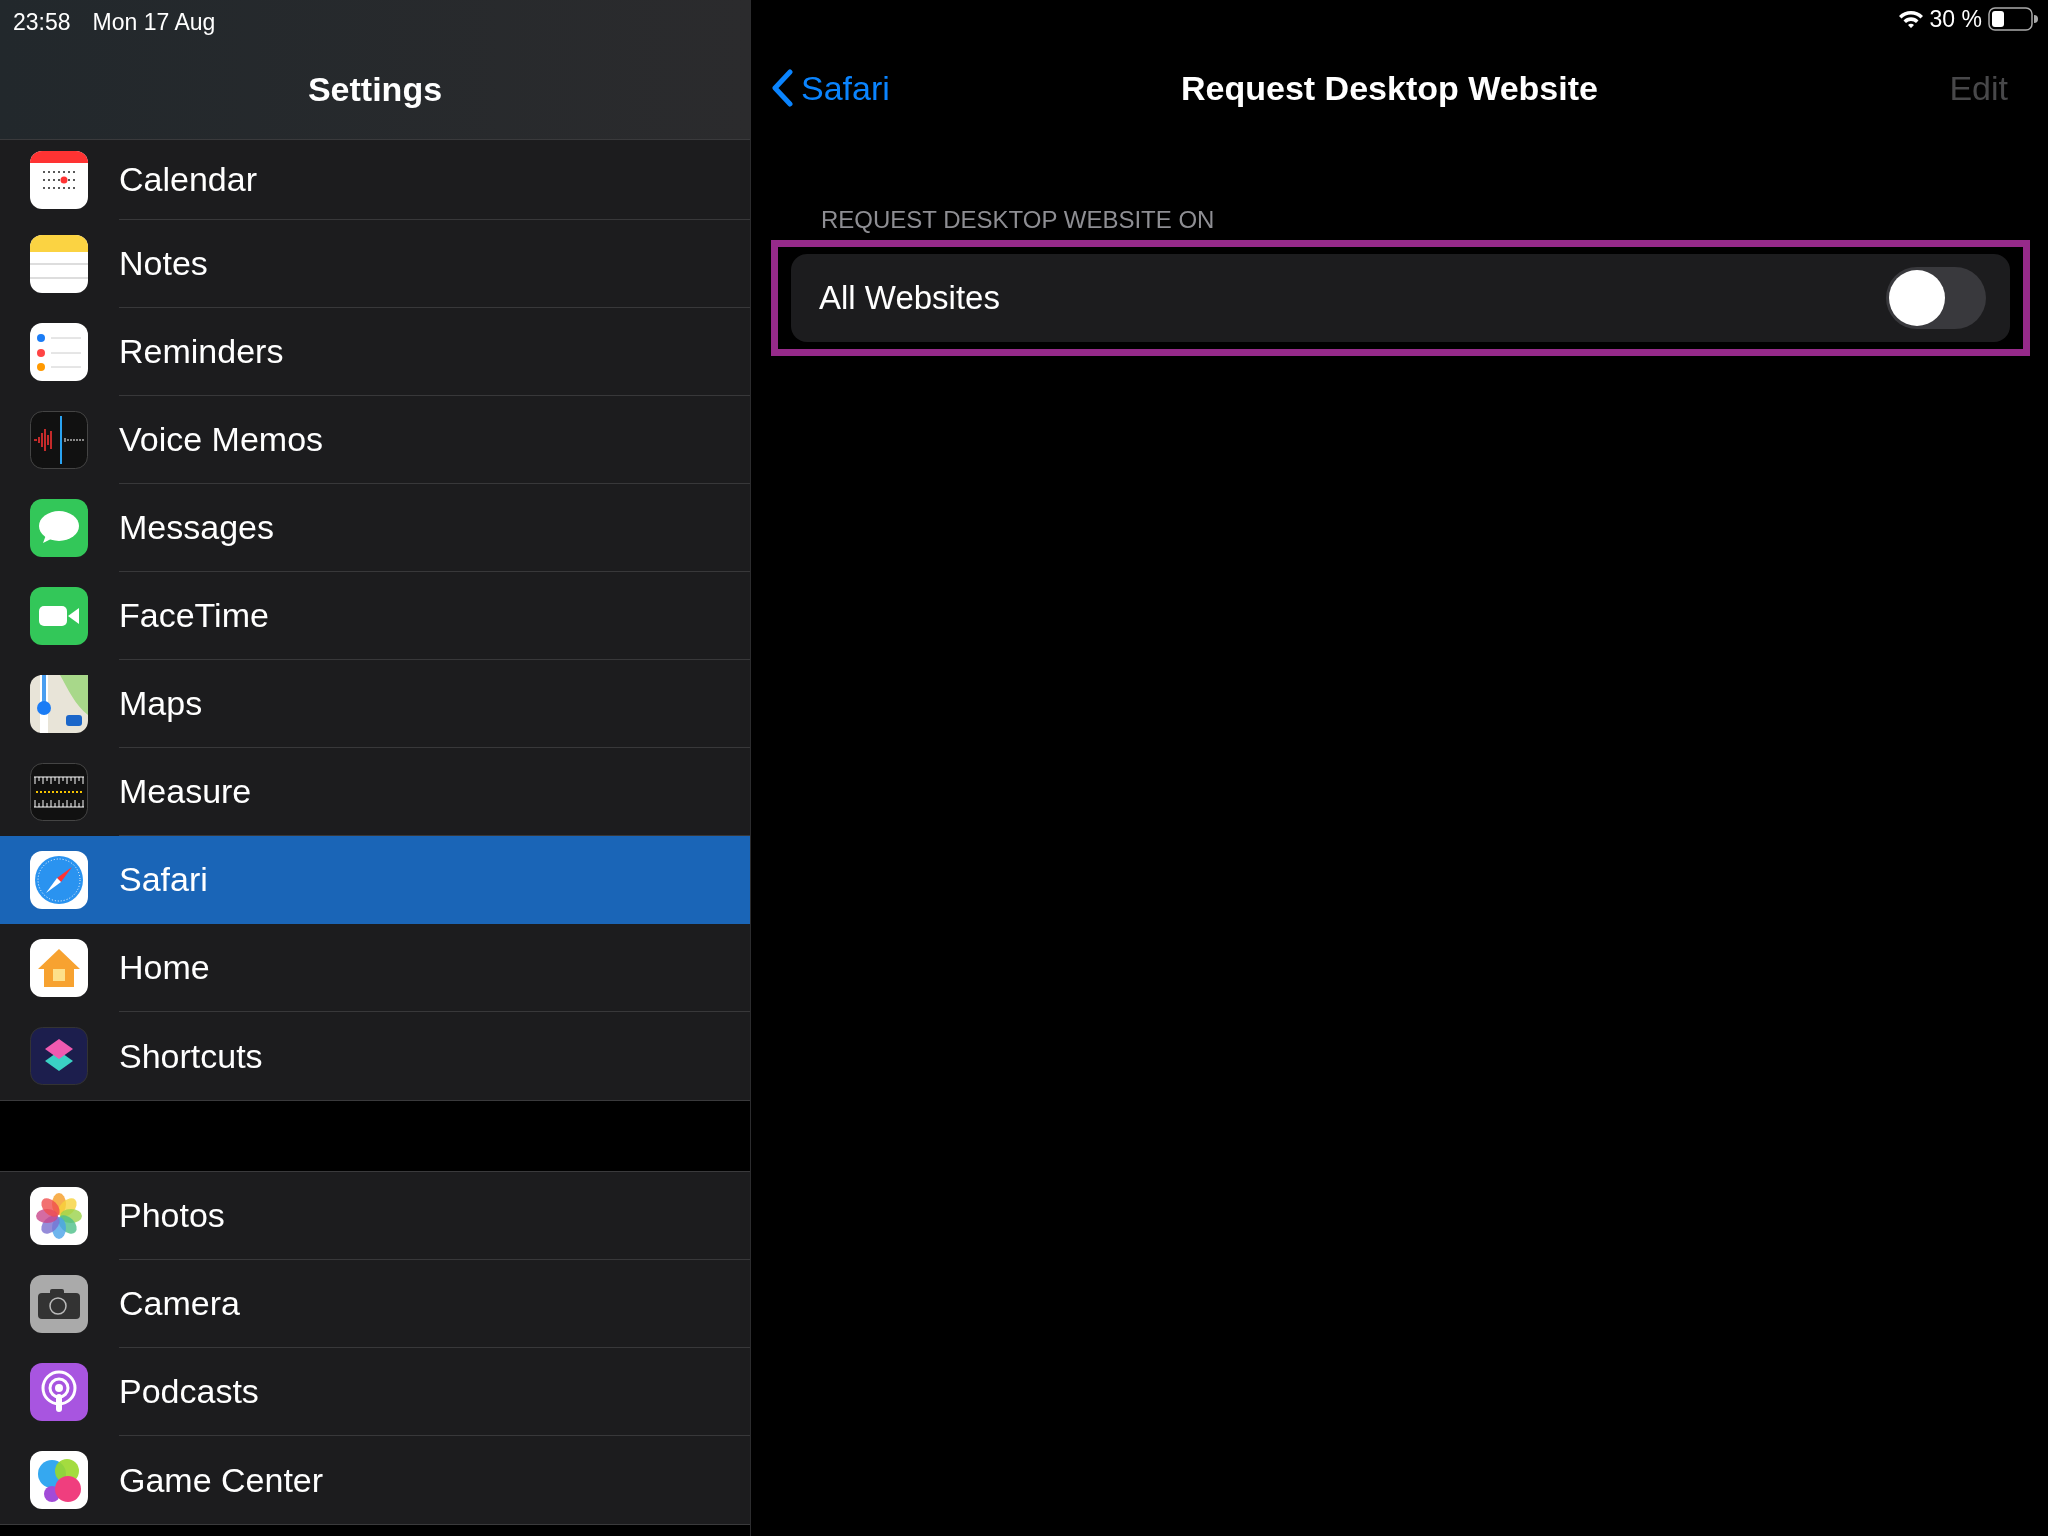  What do you see at coordinates (59, 264) in the screenshot?
I see `notepad-icon` at bounding box center [59, 264].